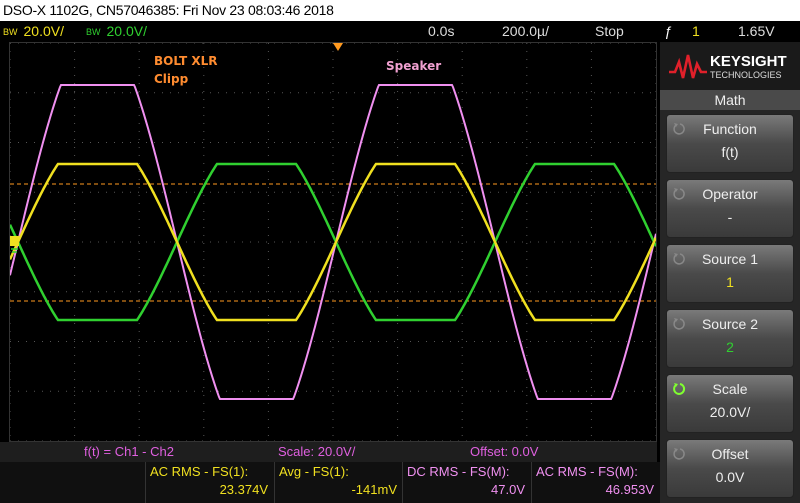 The width and height of the screenshot is (800, 503). What do you see at coordinates (730, 338) in the screenshot?
I see `softkey-source2: Source 2 2` at bounding box center [730, 338].